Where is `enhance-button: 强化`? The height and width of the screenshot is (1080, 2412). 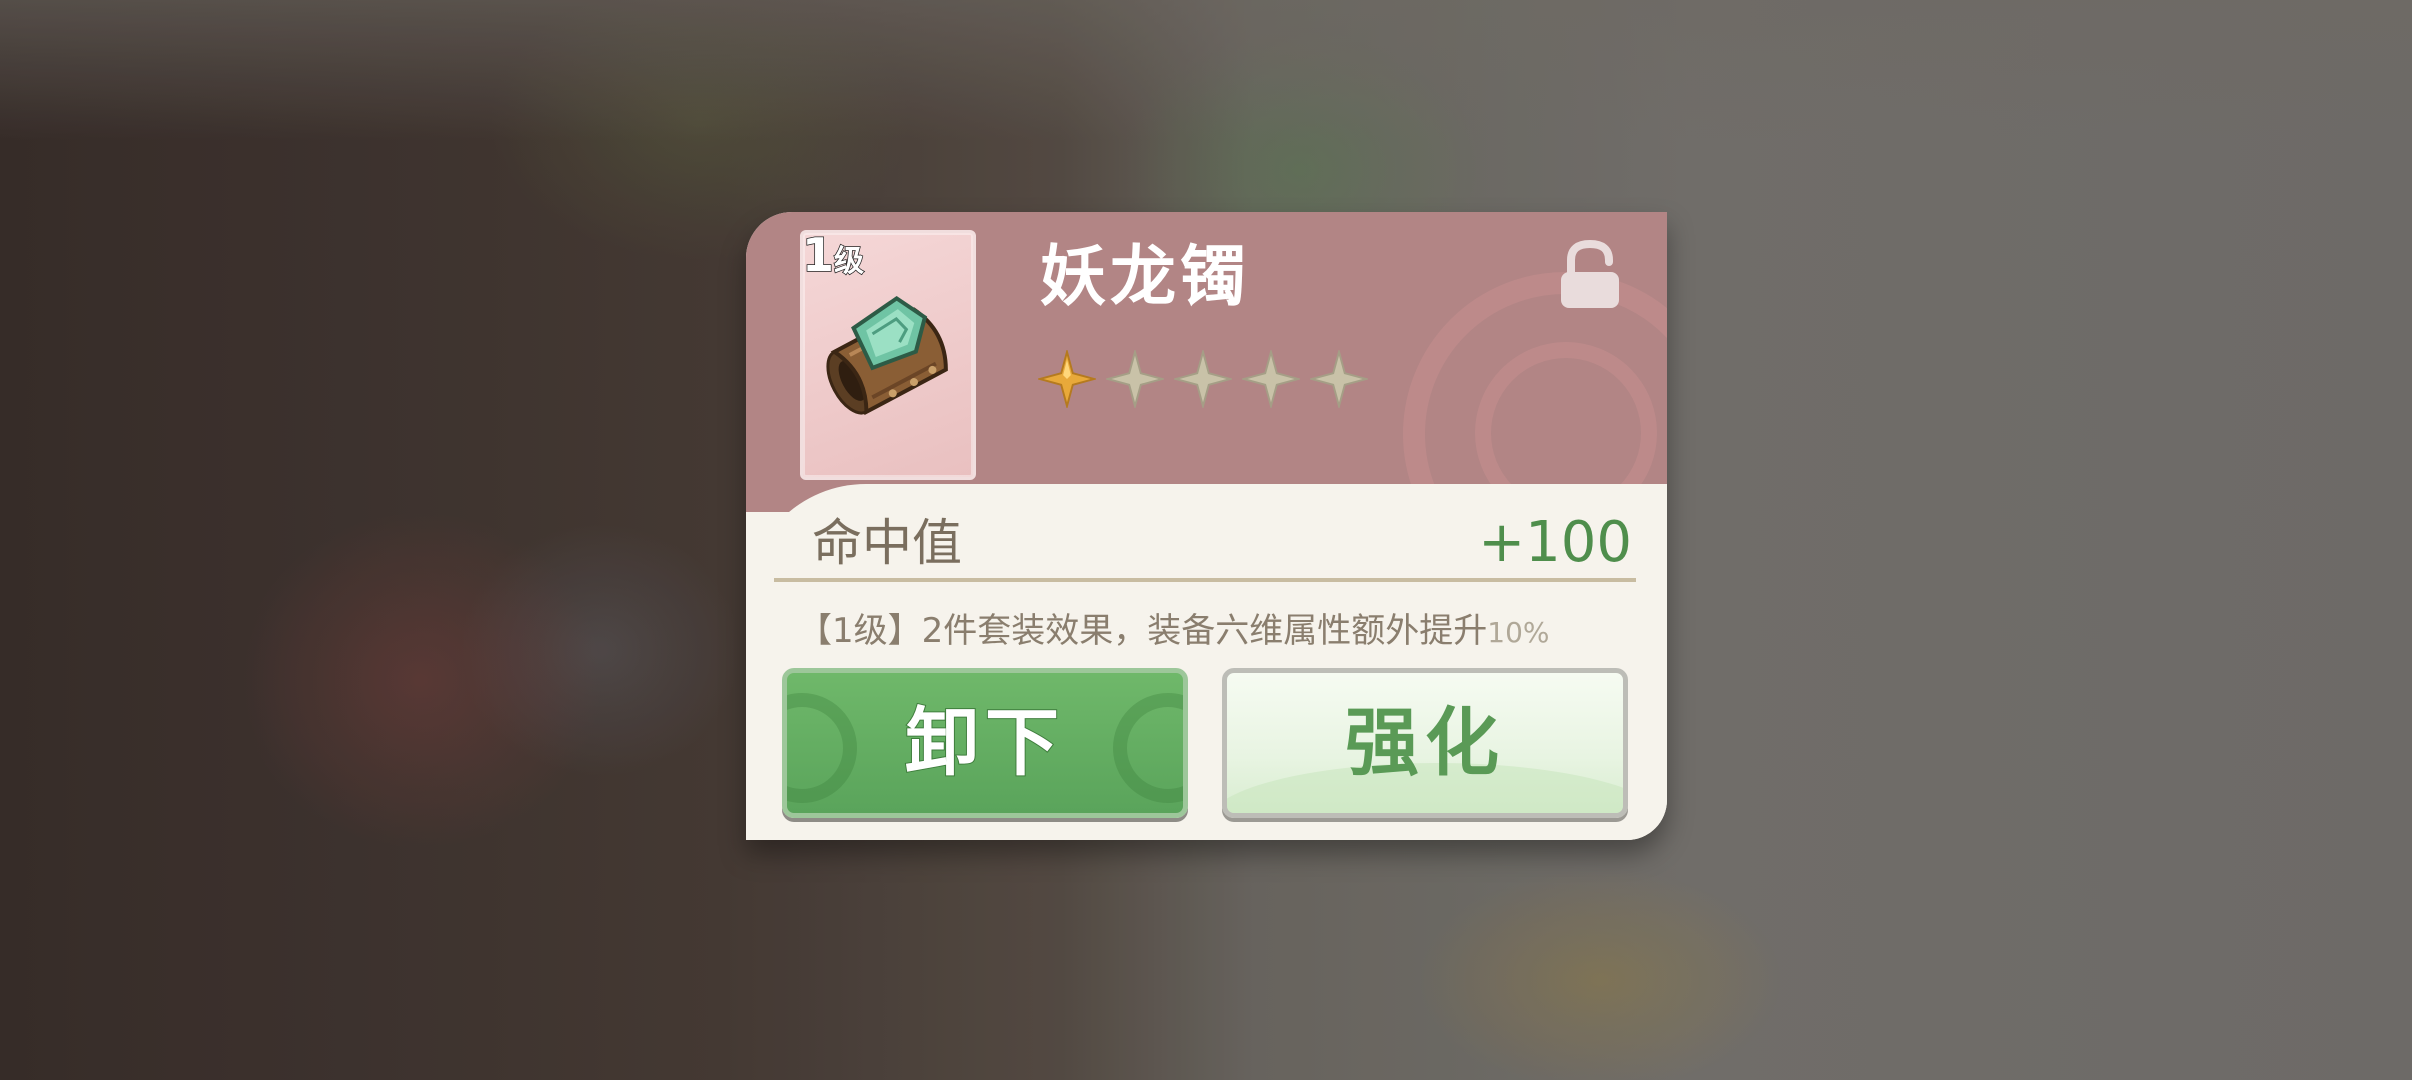
enhance-button: 强化 is located at coordinates (1425, 743).